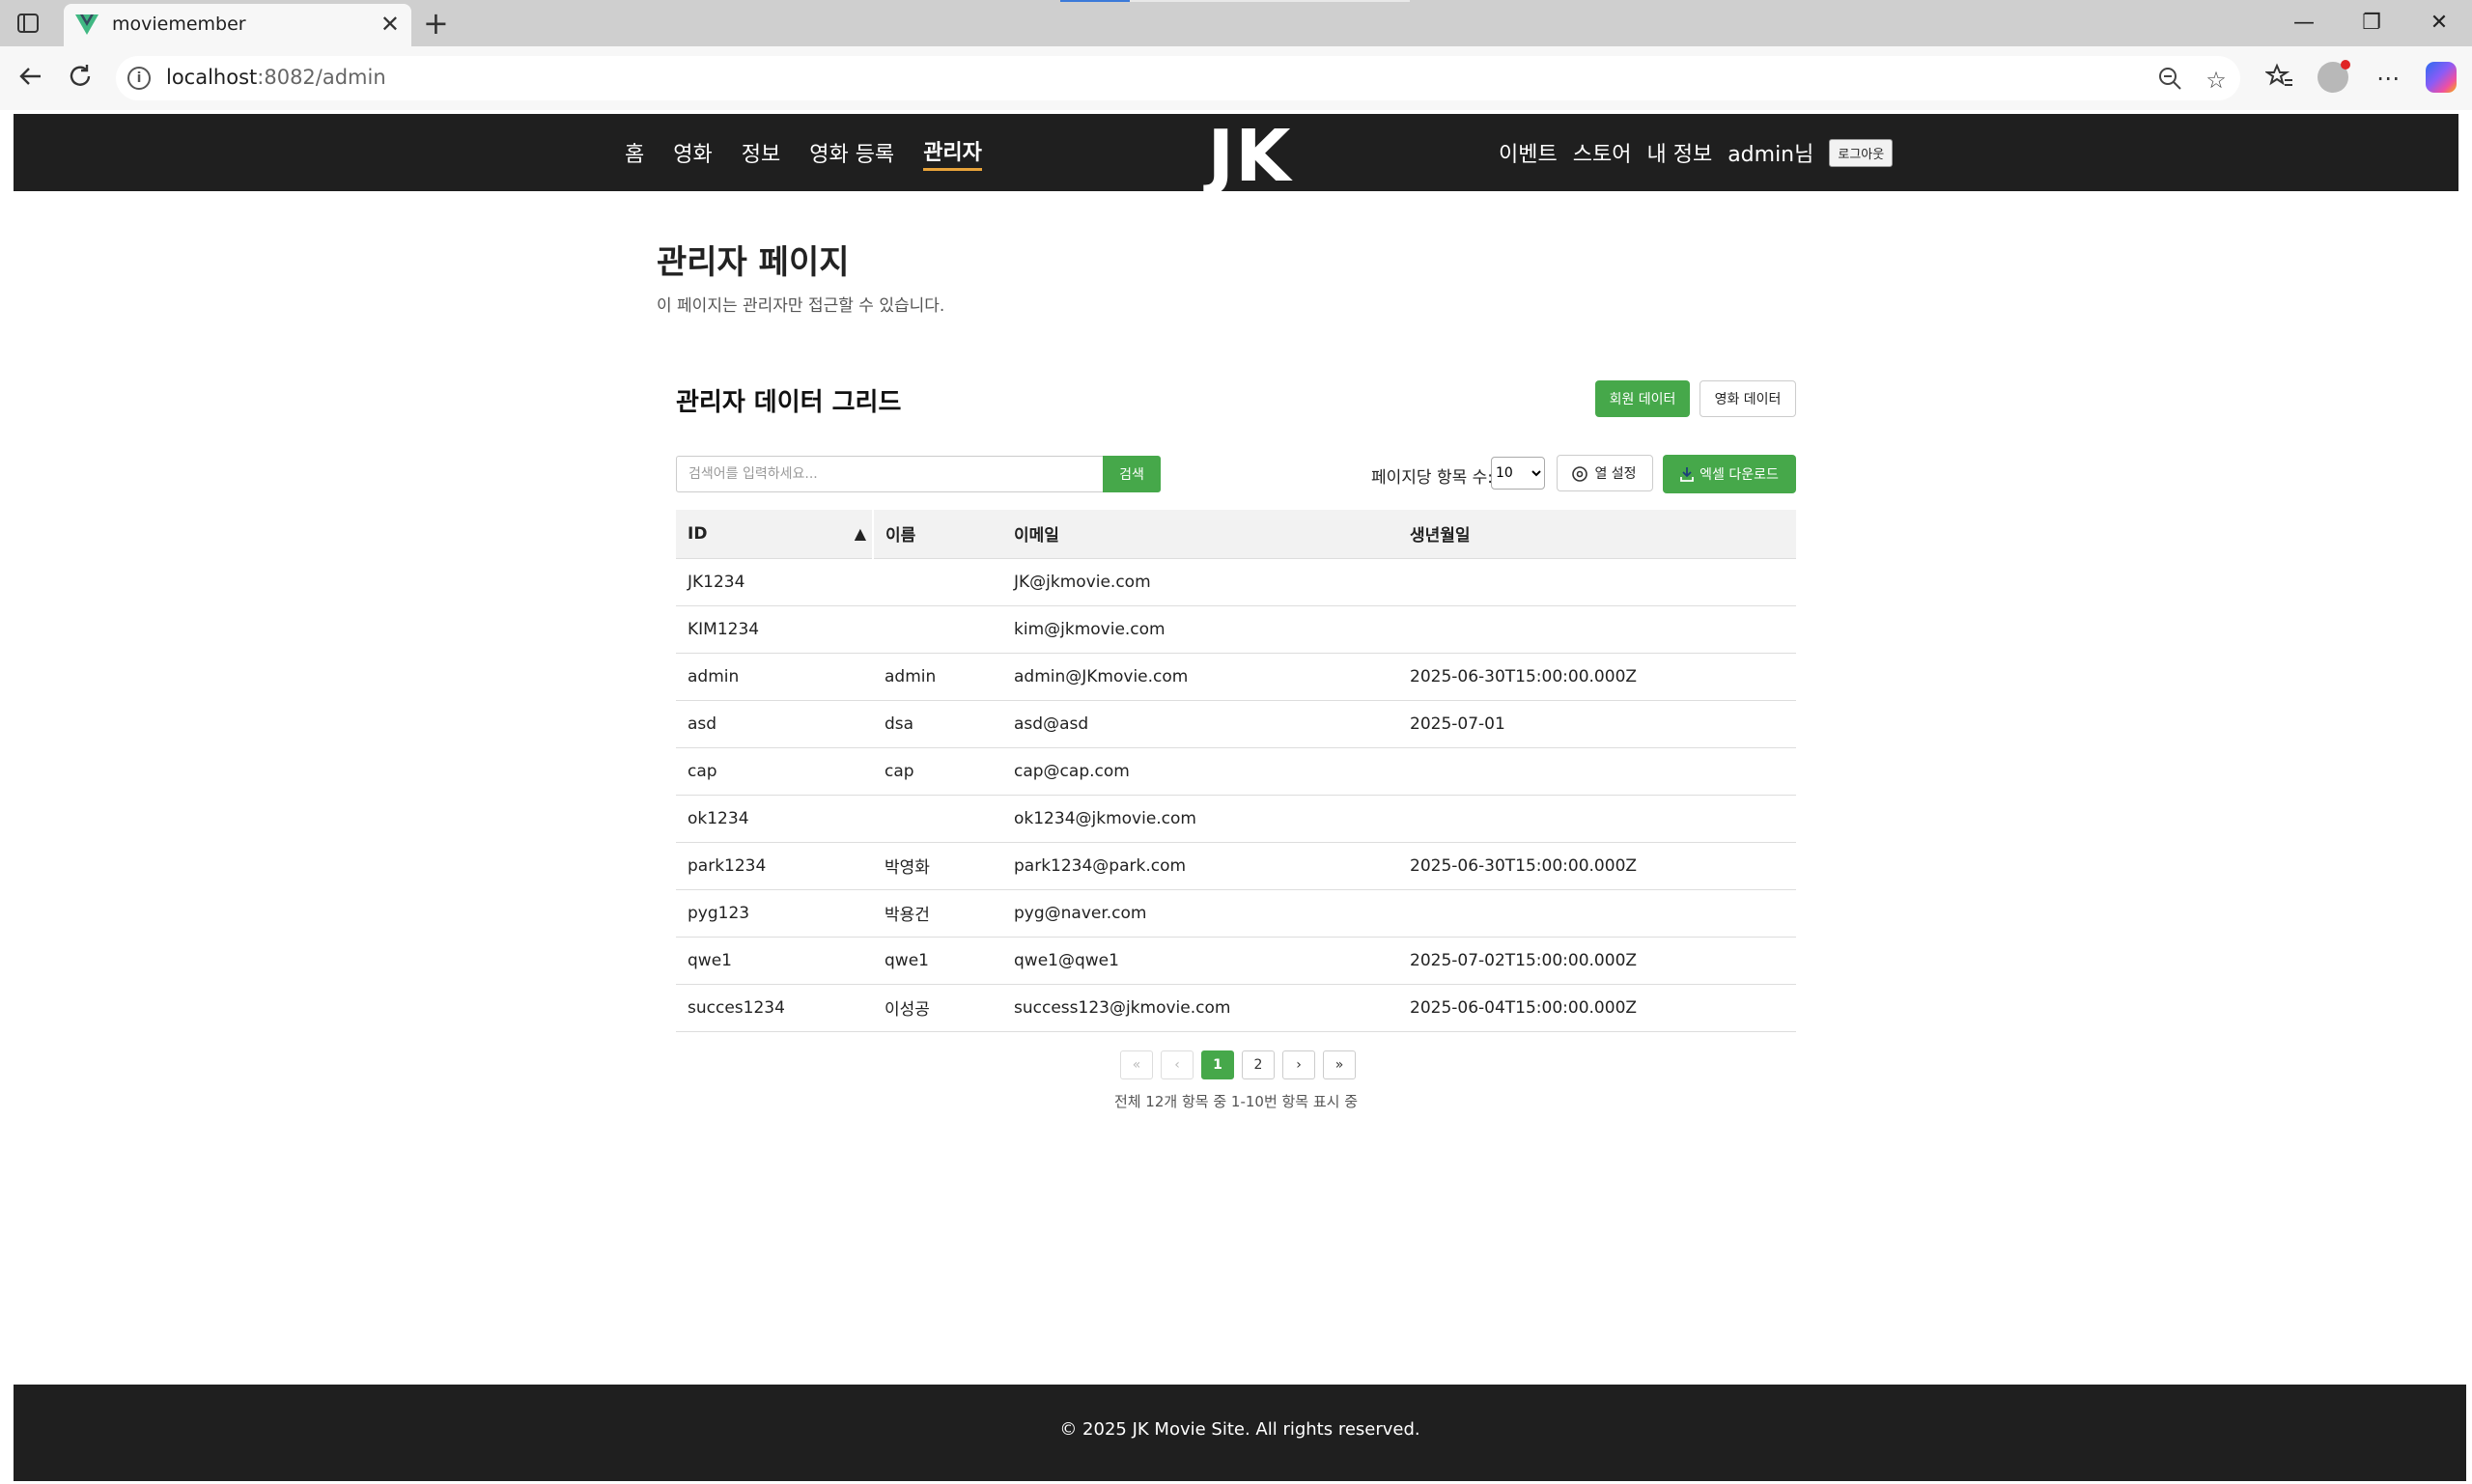  I want to click on cell-email: park1234@park.com, so click(1200, 866).